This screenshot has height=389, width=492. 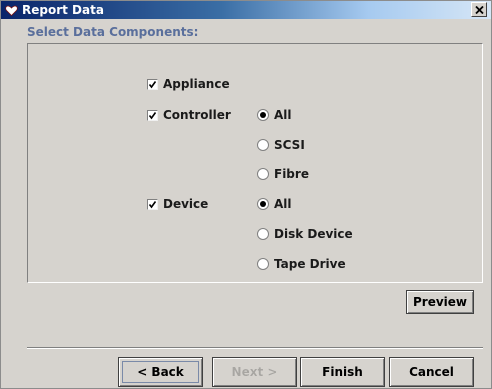 I want to click on cancel-button: Cancel, so click(x=431, y=372).